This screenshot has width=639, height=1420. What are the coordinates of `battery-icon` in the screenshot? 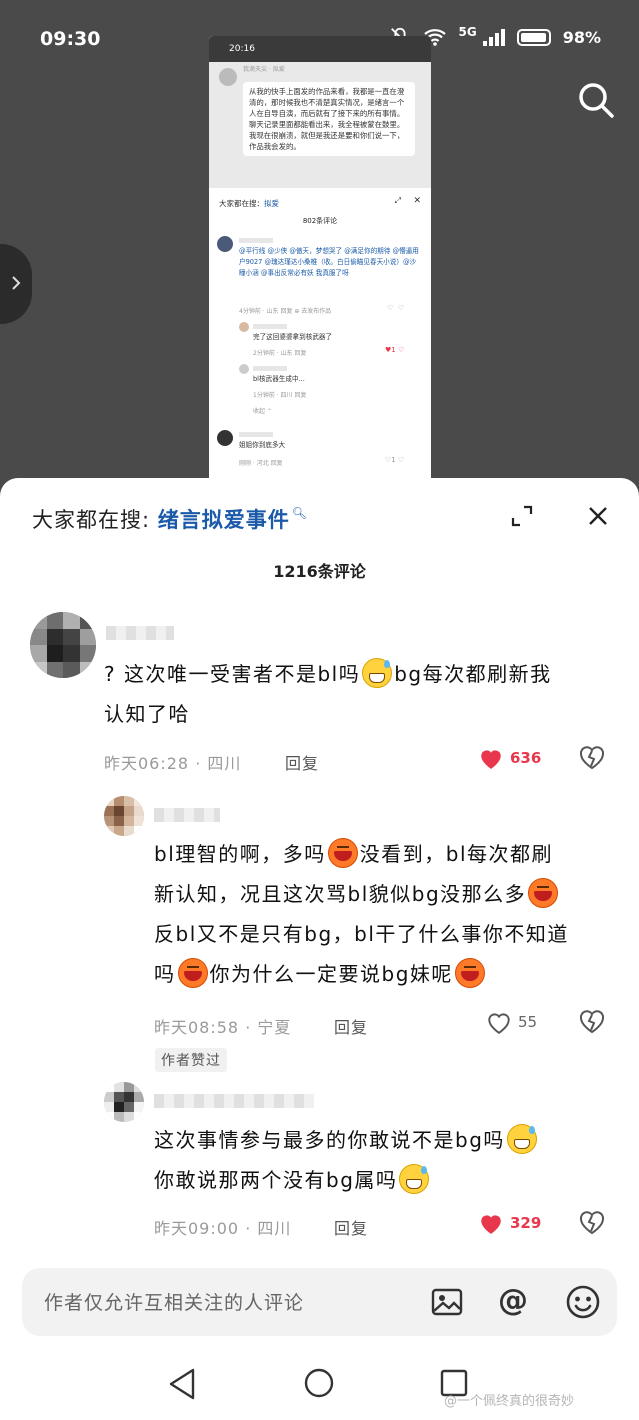 It's located at (533, 37).